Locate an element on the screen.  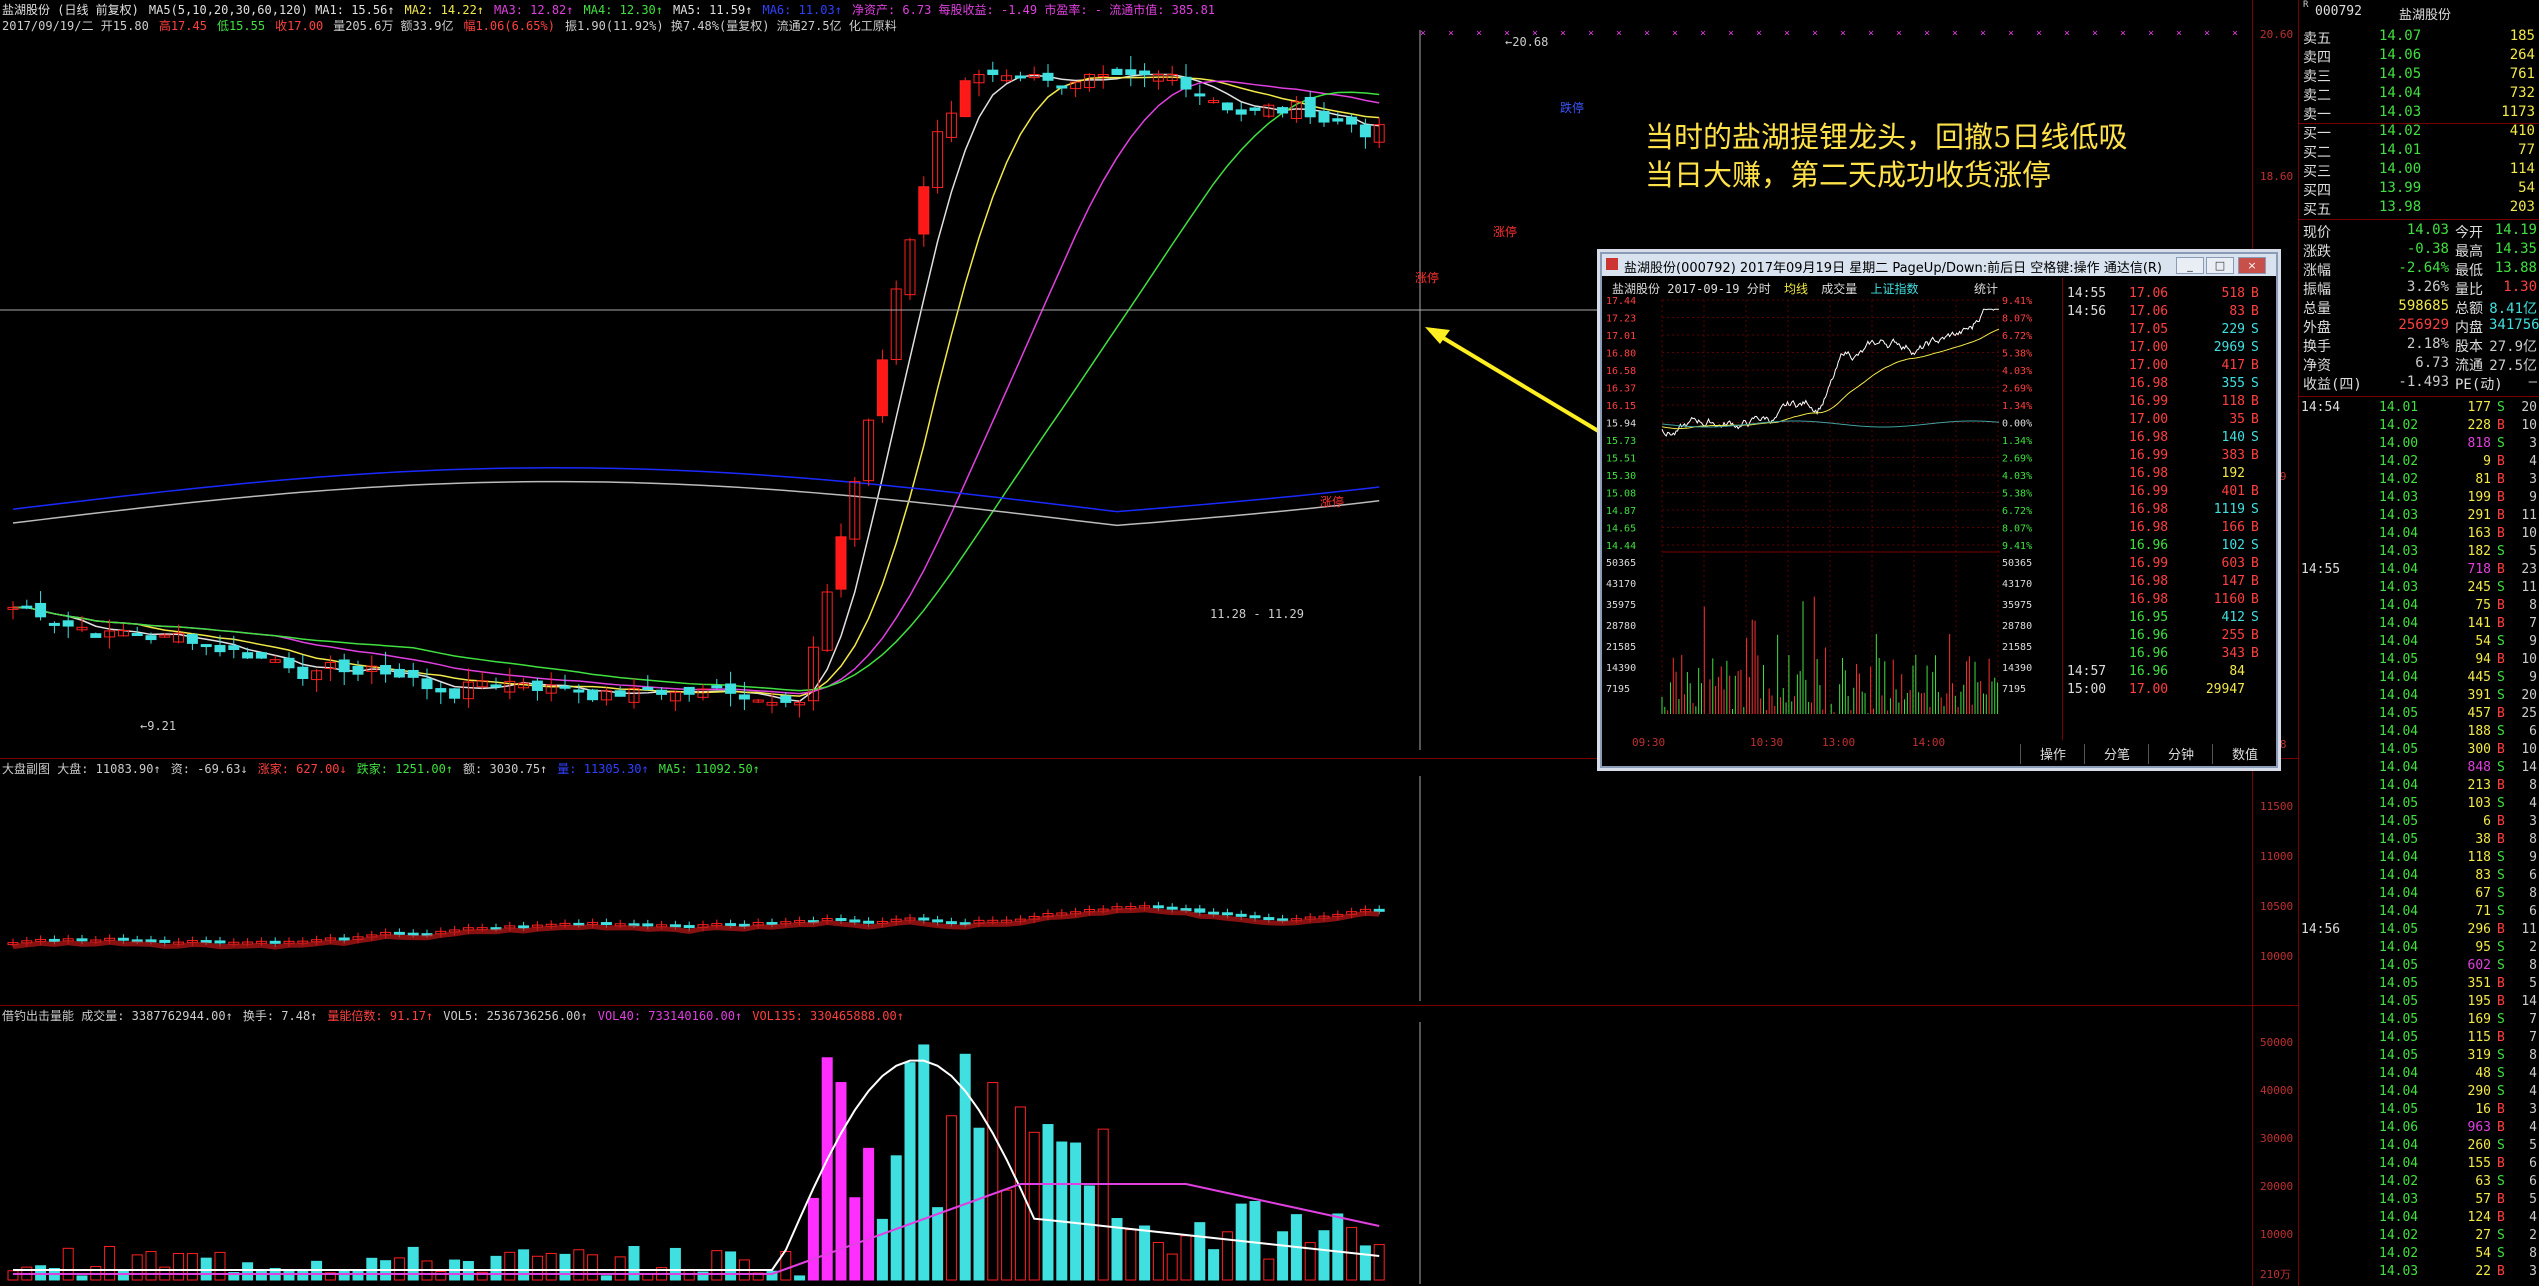
close-icon: × is located at coordinates (2252, 265).